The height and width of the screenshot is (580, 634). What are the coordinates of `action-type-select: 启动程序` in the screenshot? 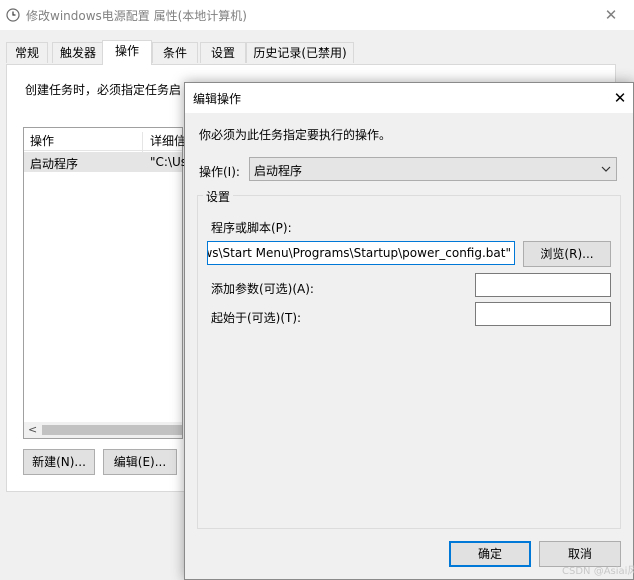 It's located at (433, 169).